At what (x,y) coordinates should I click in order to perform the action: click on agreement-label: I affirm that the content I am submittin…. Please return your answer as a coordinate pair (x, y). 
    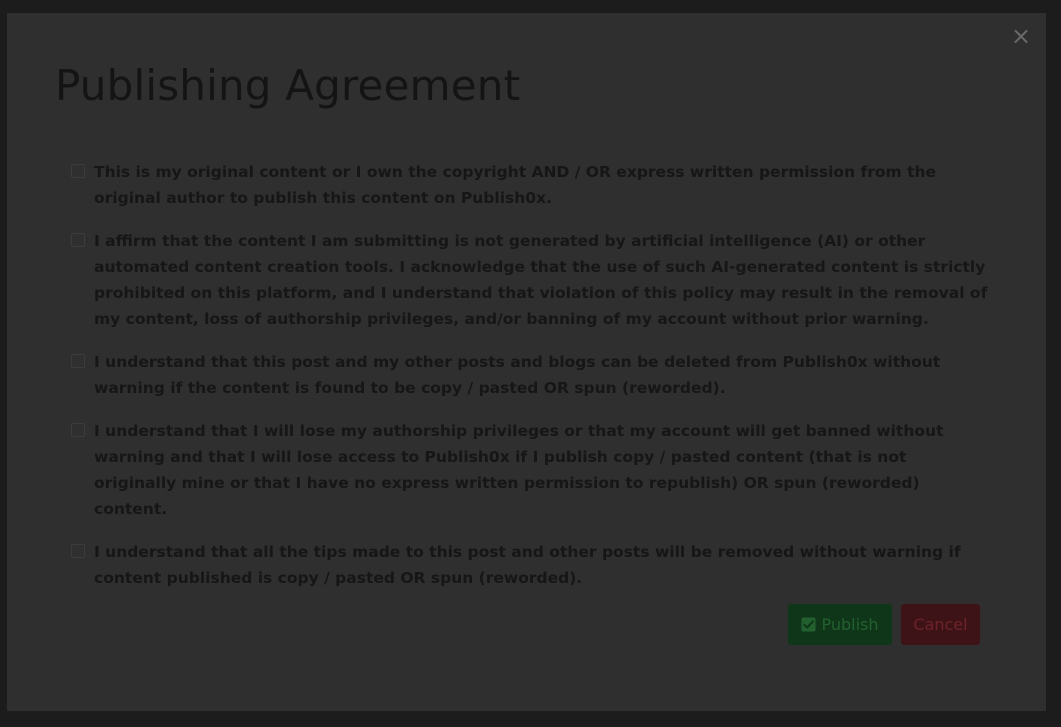
    Looking at the image, I should click on (541, 280).